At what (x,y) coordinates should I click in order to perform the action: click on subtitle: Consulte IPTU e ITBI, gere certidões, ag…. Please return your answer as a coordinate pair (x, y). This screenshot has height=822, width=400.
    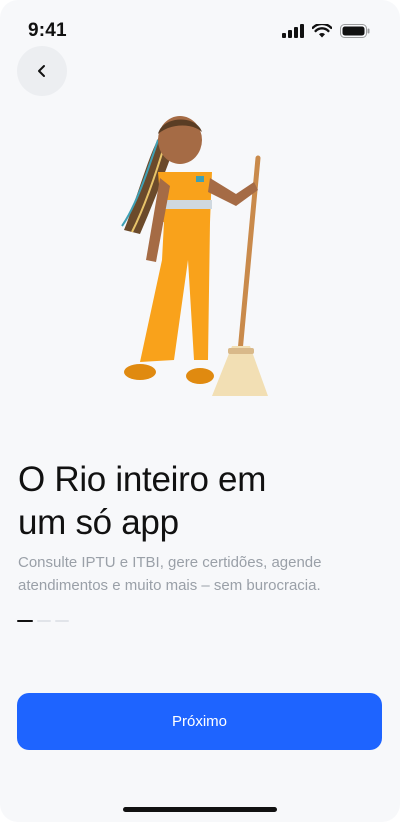
    Looking at the image, I should click on (170, 574).